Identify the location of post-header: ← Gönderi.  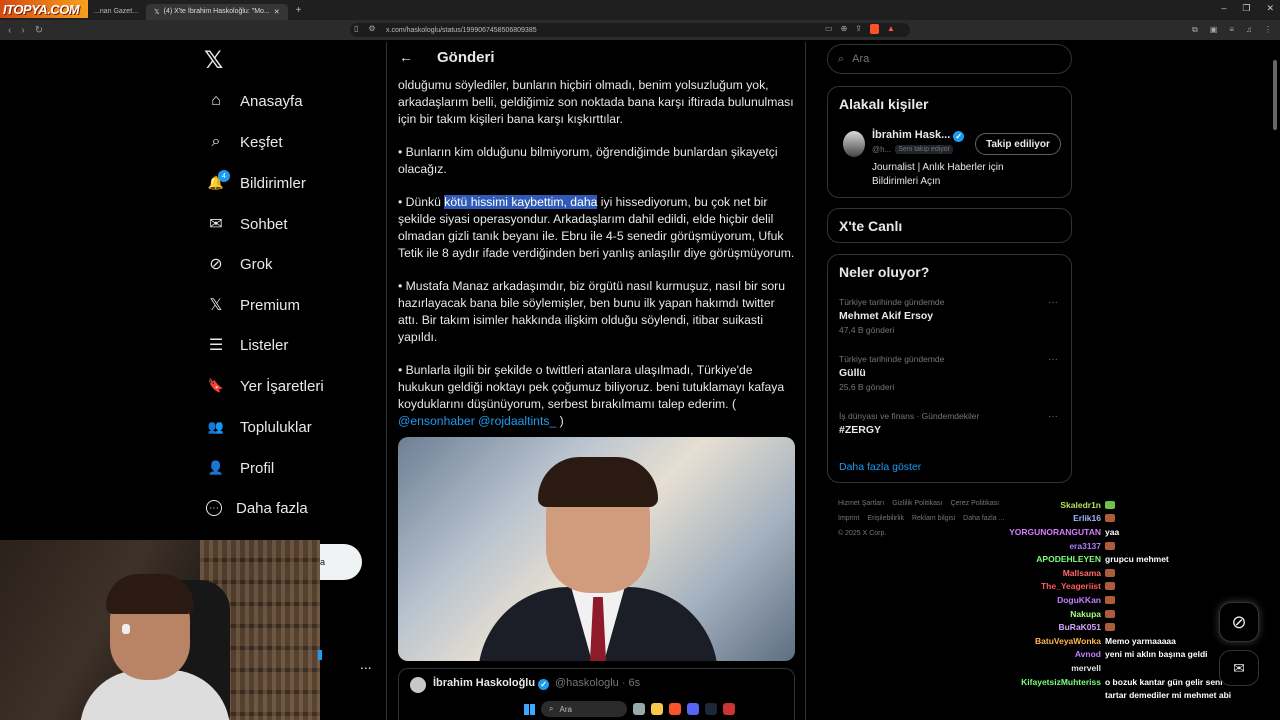
(596, 58).